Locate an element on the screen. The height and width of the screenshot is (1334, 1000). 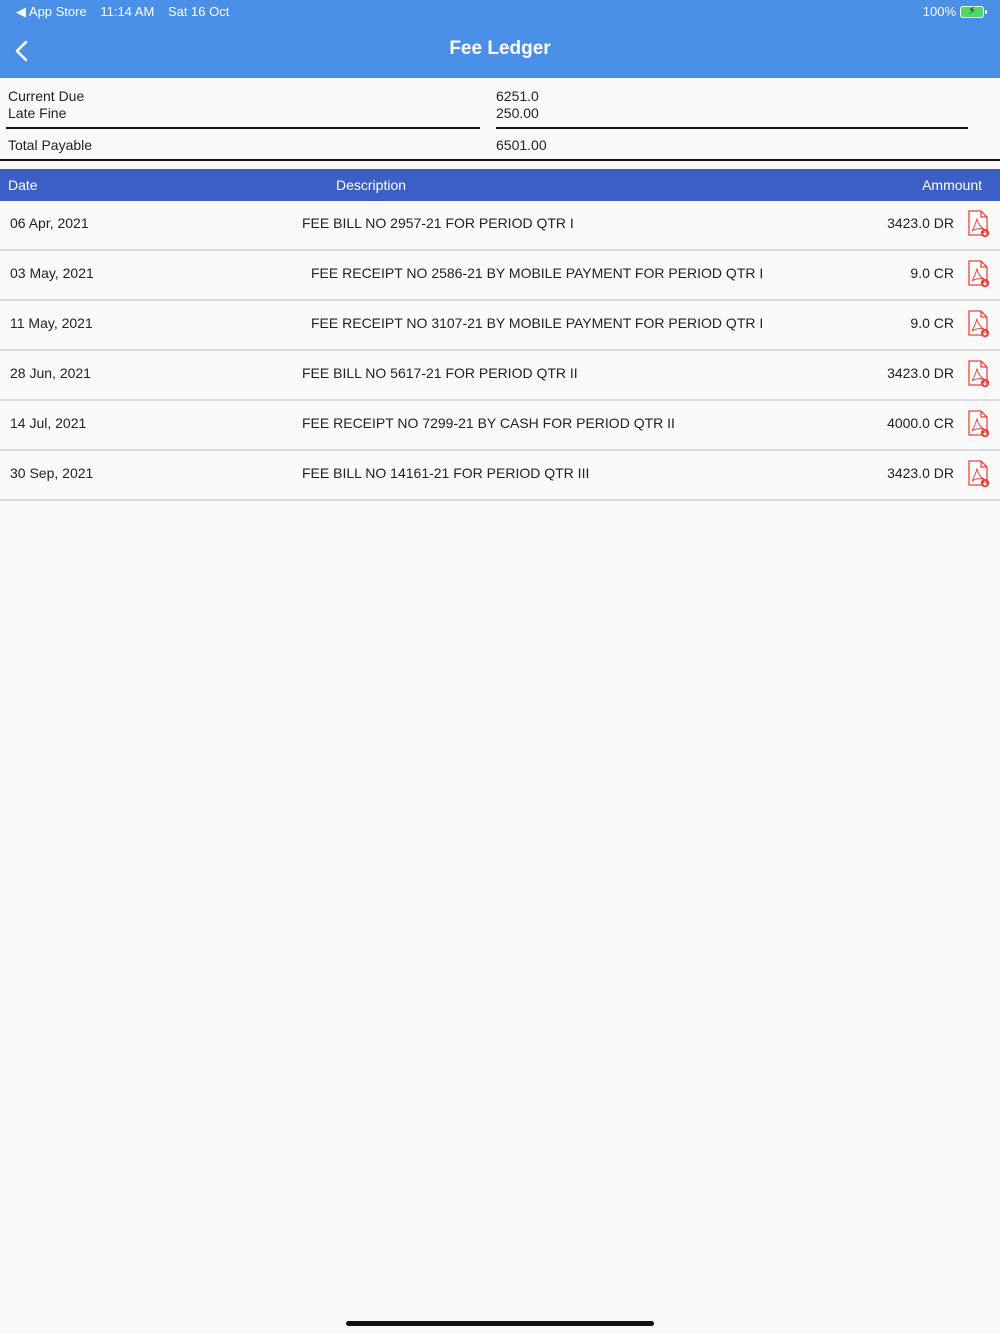
page-title: Fee Ledger is located at coordinates (500, 48).